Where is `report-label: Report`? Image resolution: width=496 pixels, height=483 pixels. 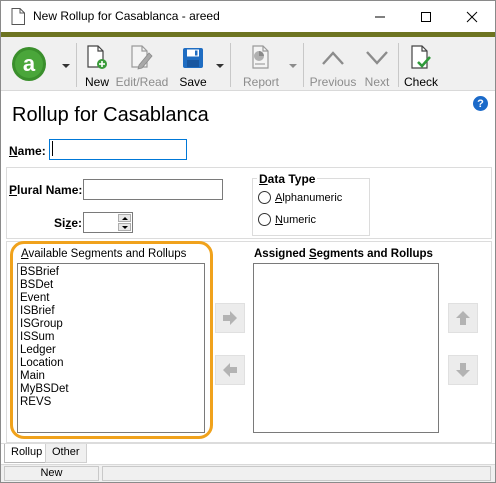 report-label: Report is located at coordinates (261, 82).